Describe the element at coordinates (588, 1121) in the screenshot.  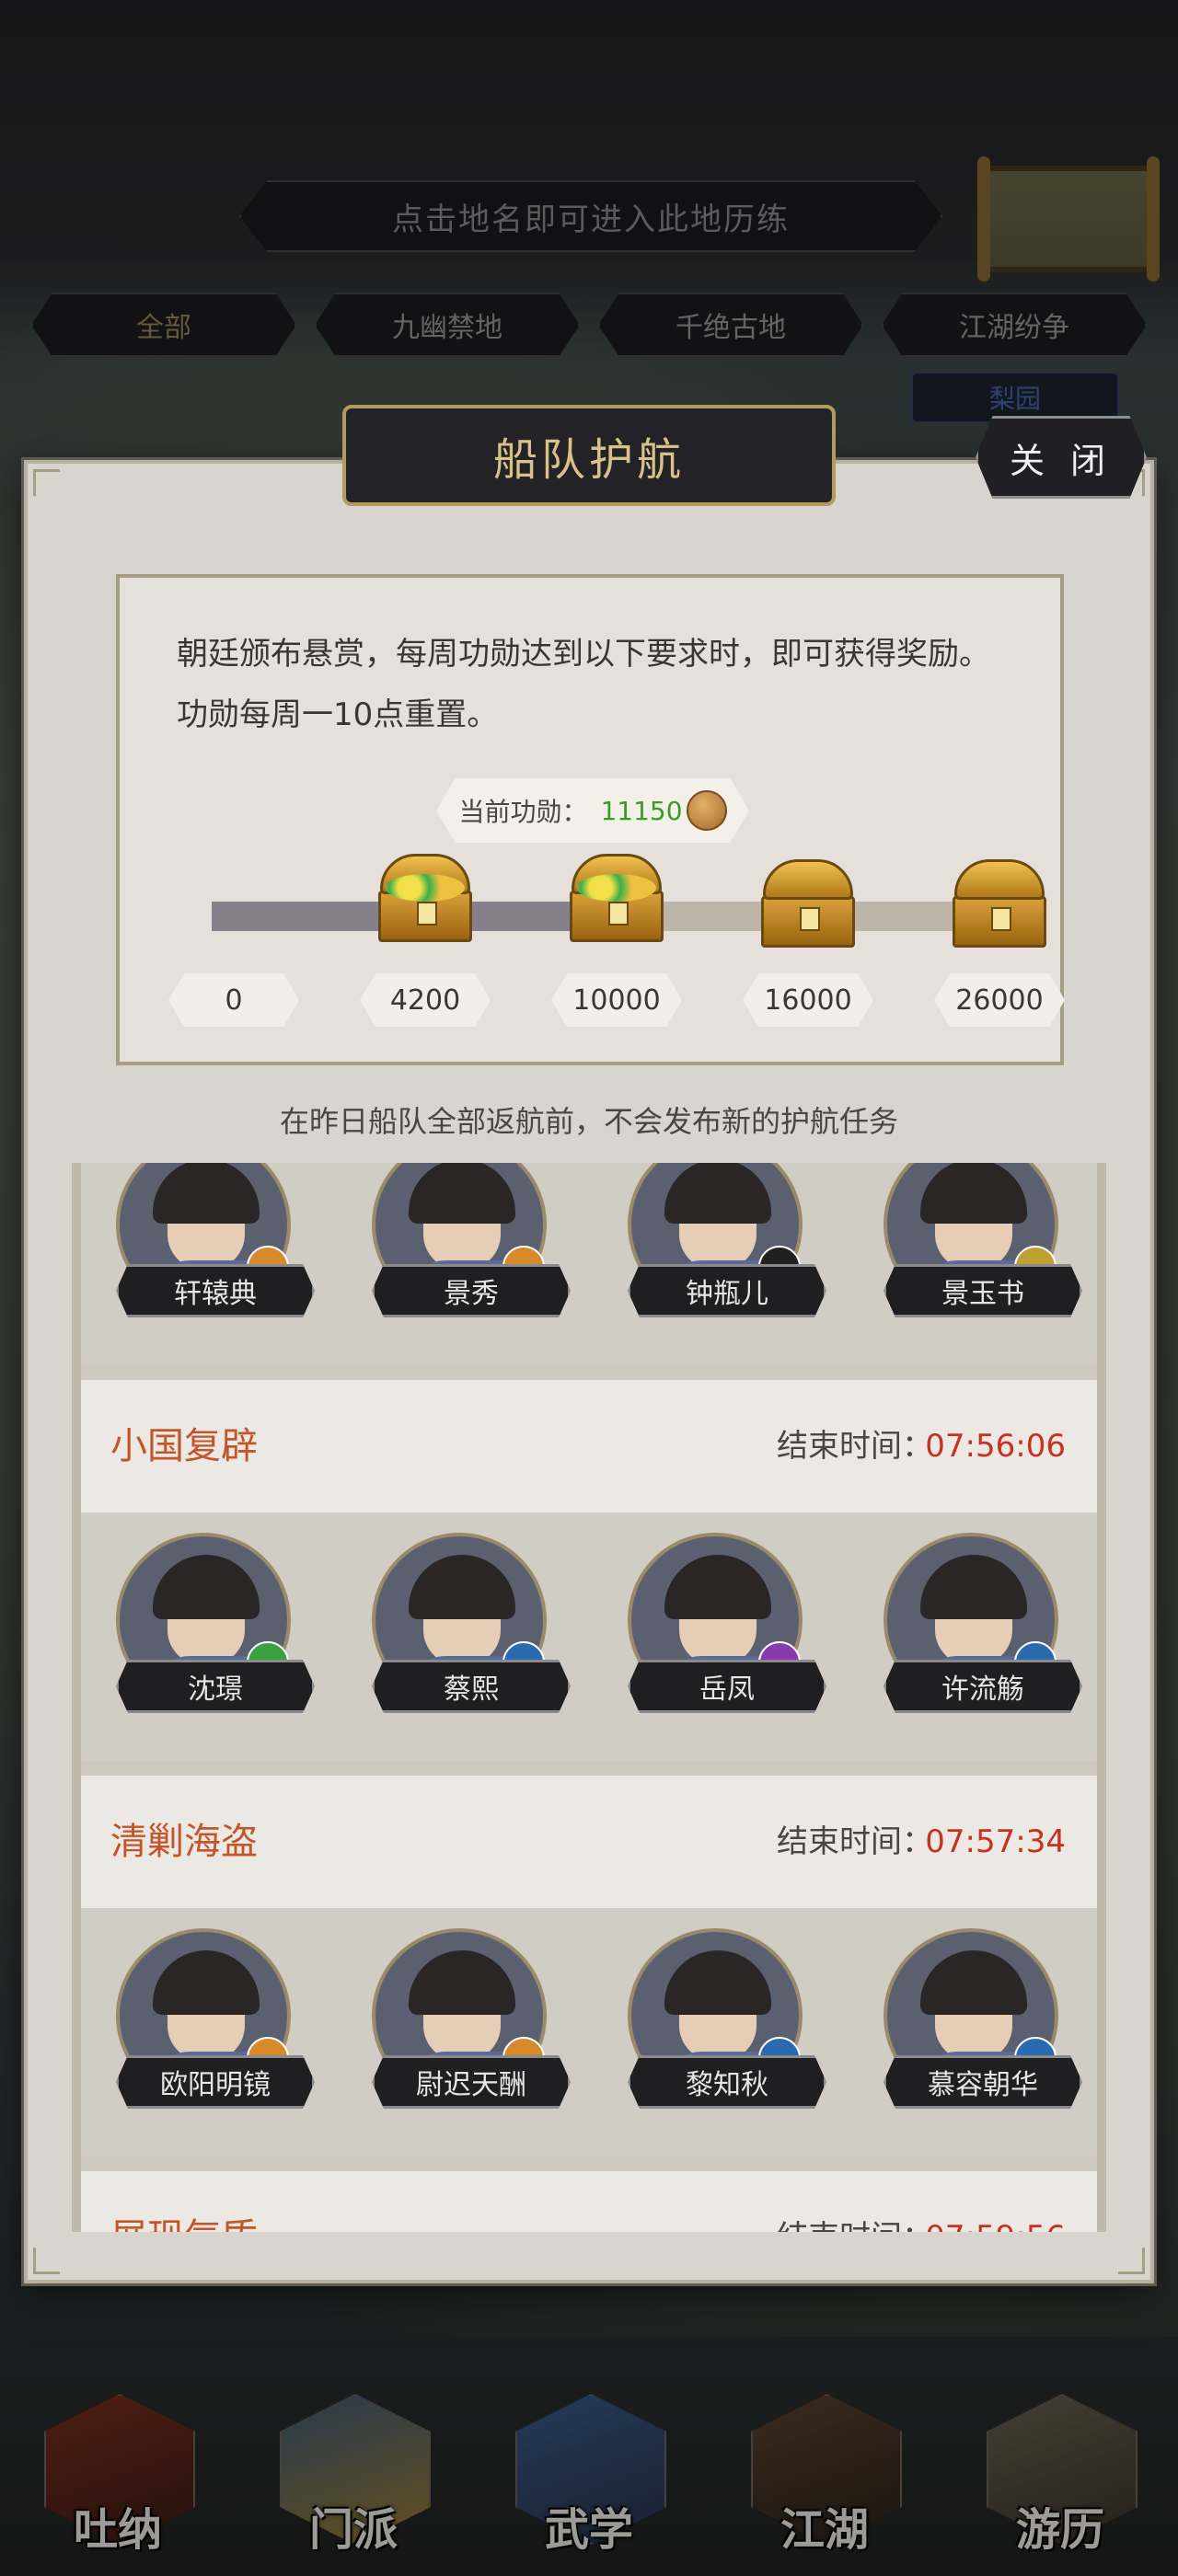
I see `escort-notice: 在昨日船队全部返航前，不会发布新的护航任务` at that location.